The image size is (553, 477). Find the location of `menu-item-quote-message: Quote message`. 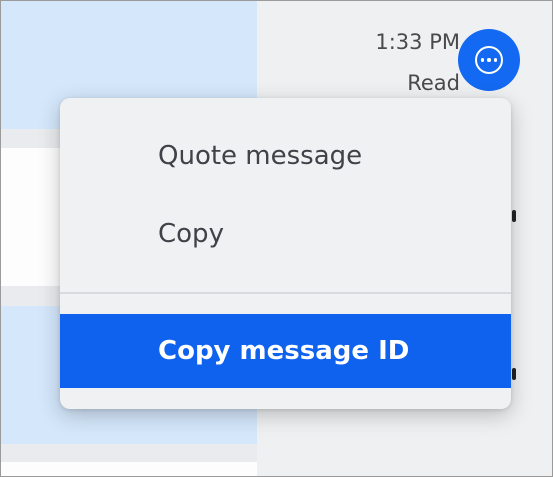

menu-item-quote-message: Quote message is located at coordinates (285, 156).